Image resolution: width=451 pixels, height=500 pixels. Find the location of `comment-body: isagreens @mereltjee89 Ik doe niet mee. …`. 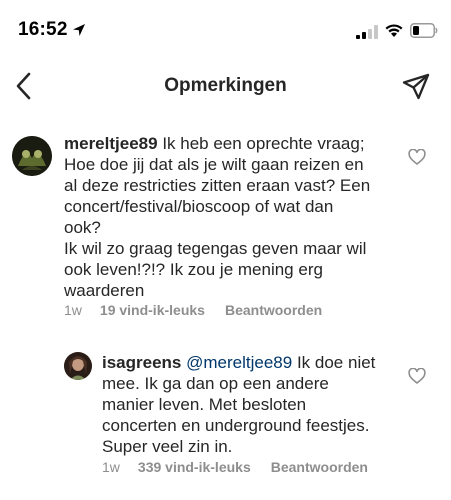

comment-body: isagreens @mereltjee89 Ik doe niet mee. … is located at coordinates (247, 404).